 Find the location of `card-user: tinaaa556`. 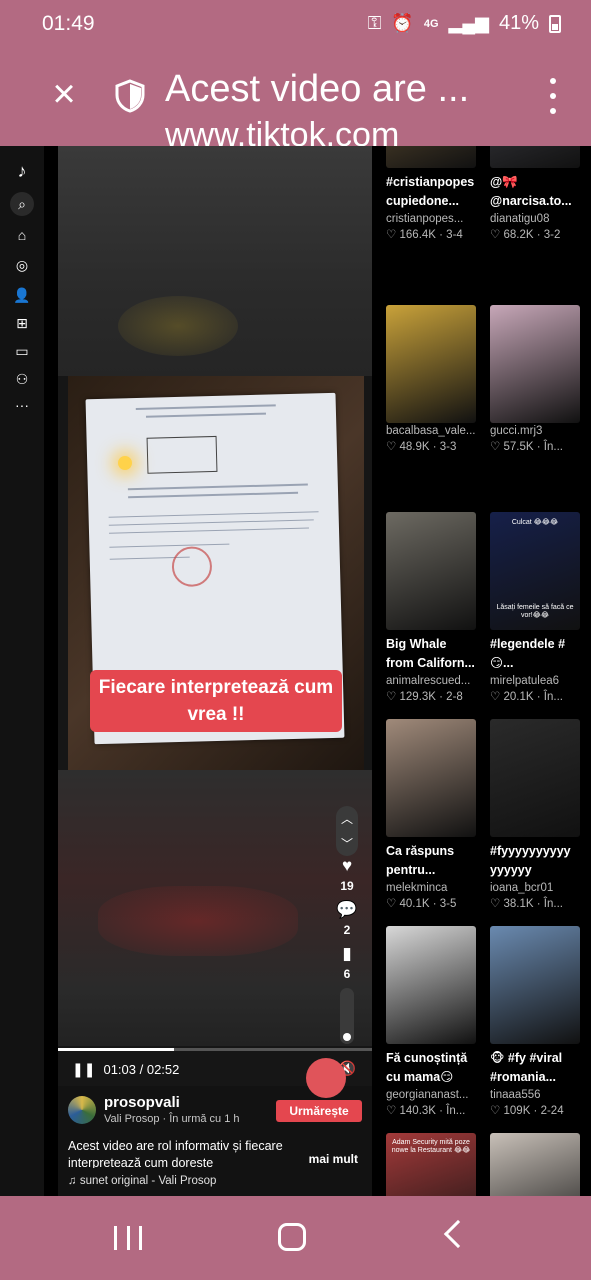

card-user: tinaaa556 is located at coordinates (538, 1095).